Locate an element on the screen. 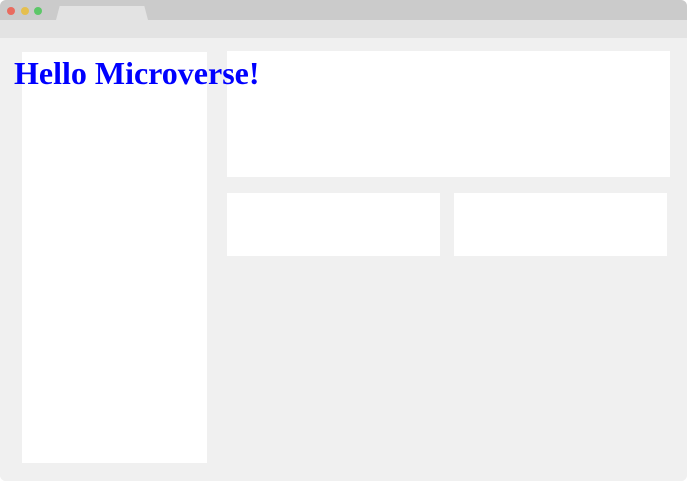  title-bar is located at coordinates (343, 10).